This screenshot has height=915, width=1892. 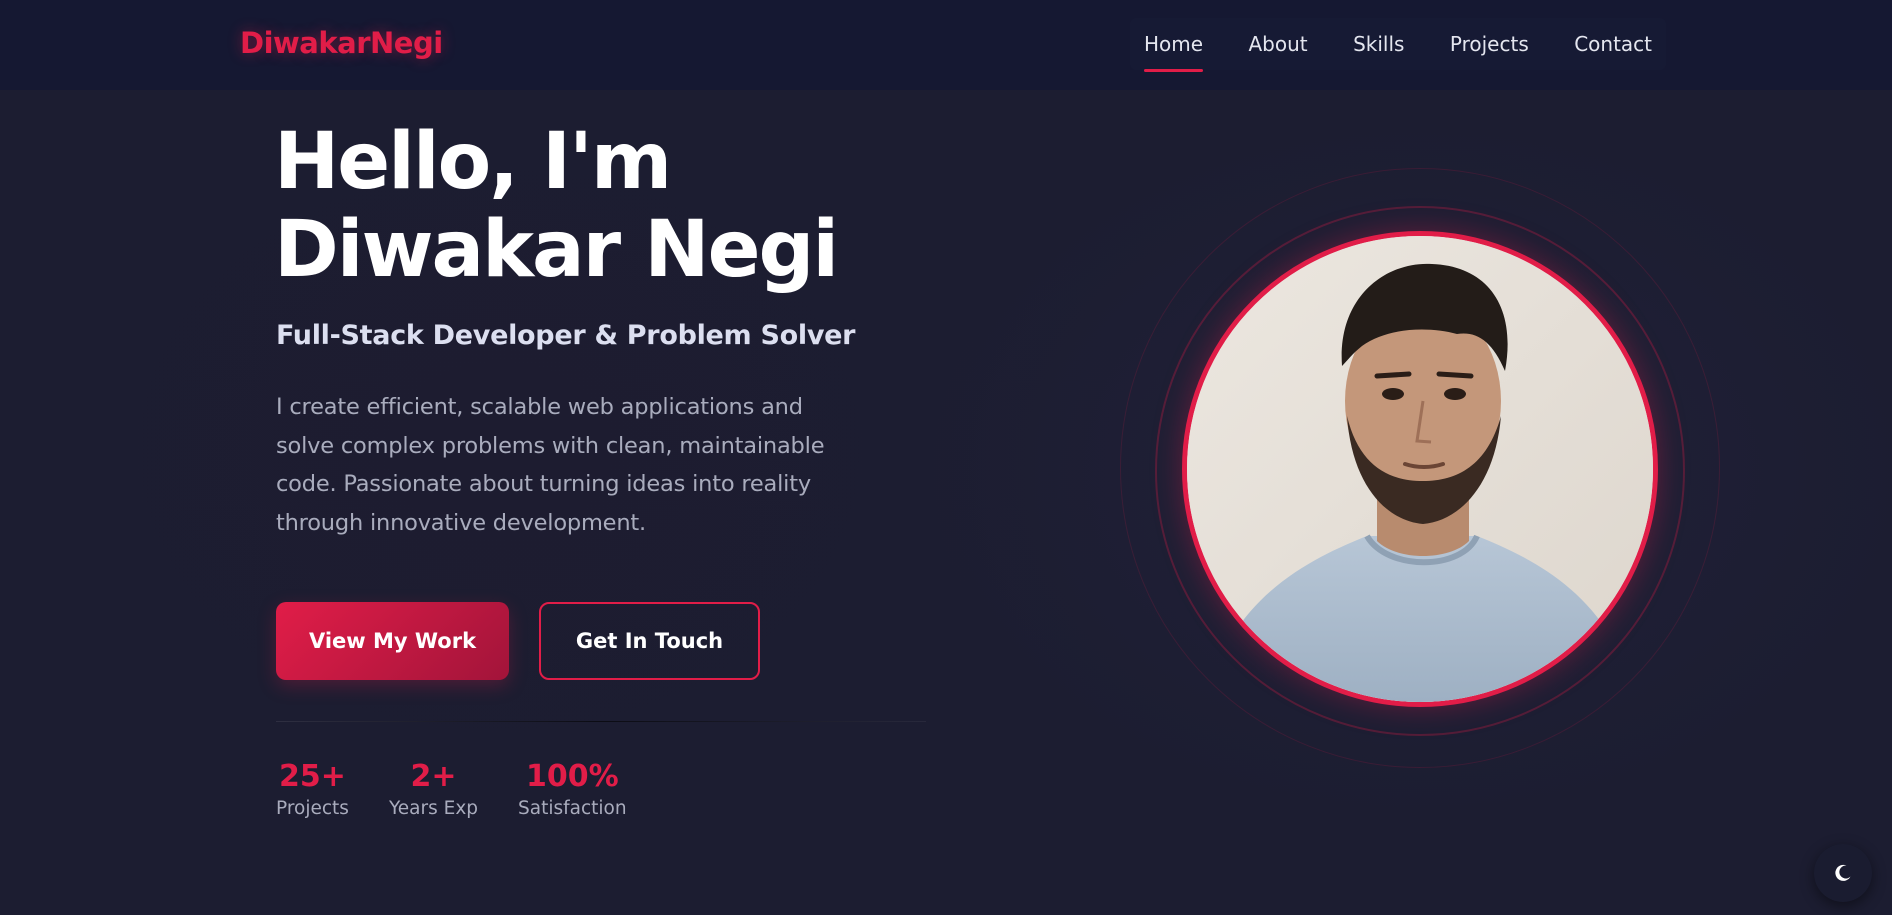 I want to click on nav-item-about: About, so click(x=1278, y=44).